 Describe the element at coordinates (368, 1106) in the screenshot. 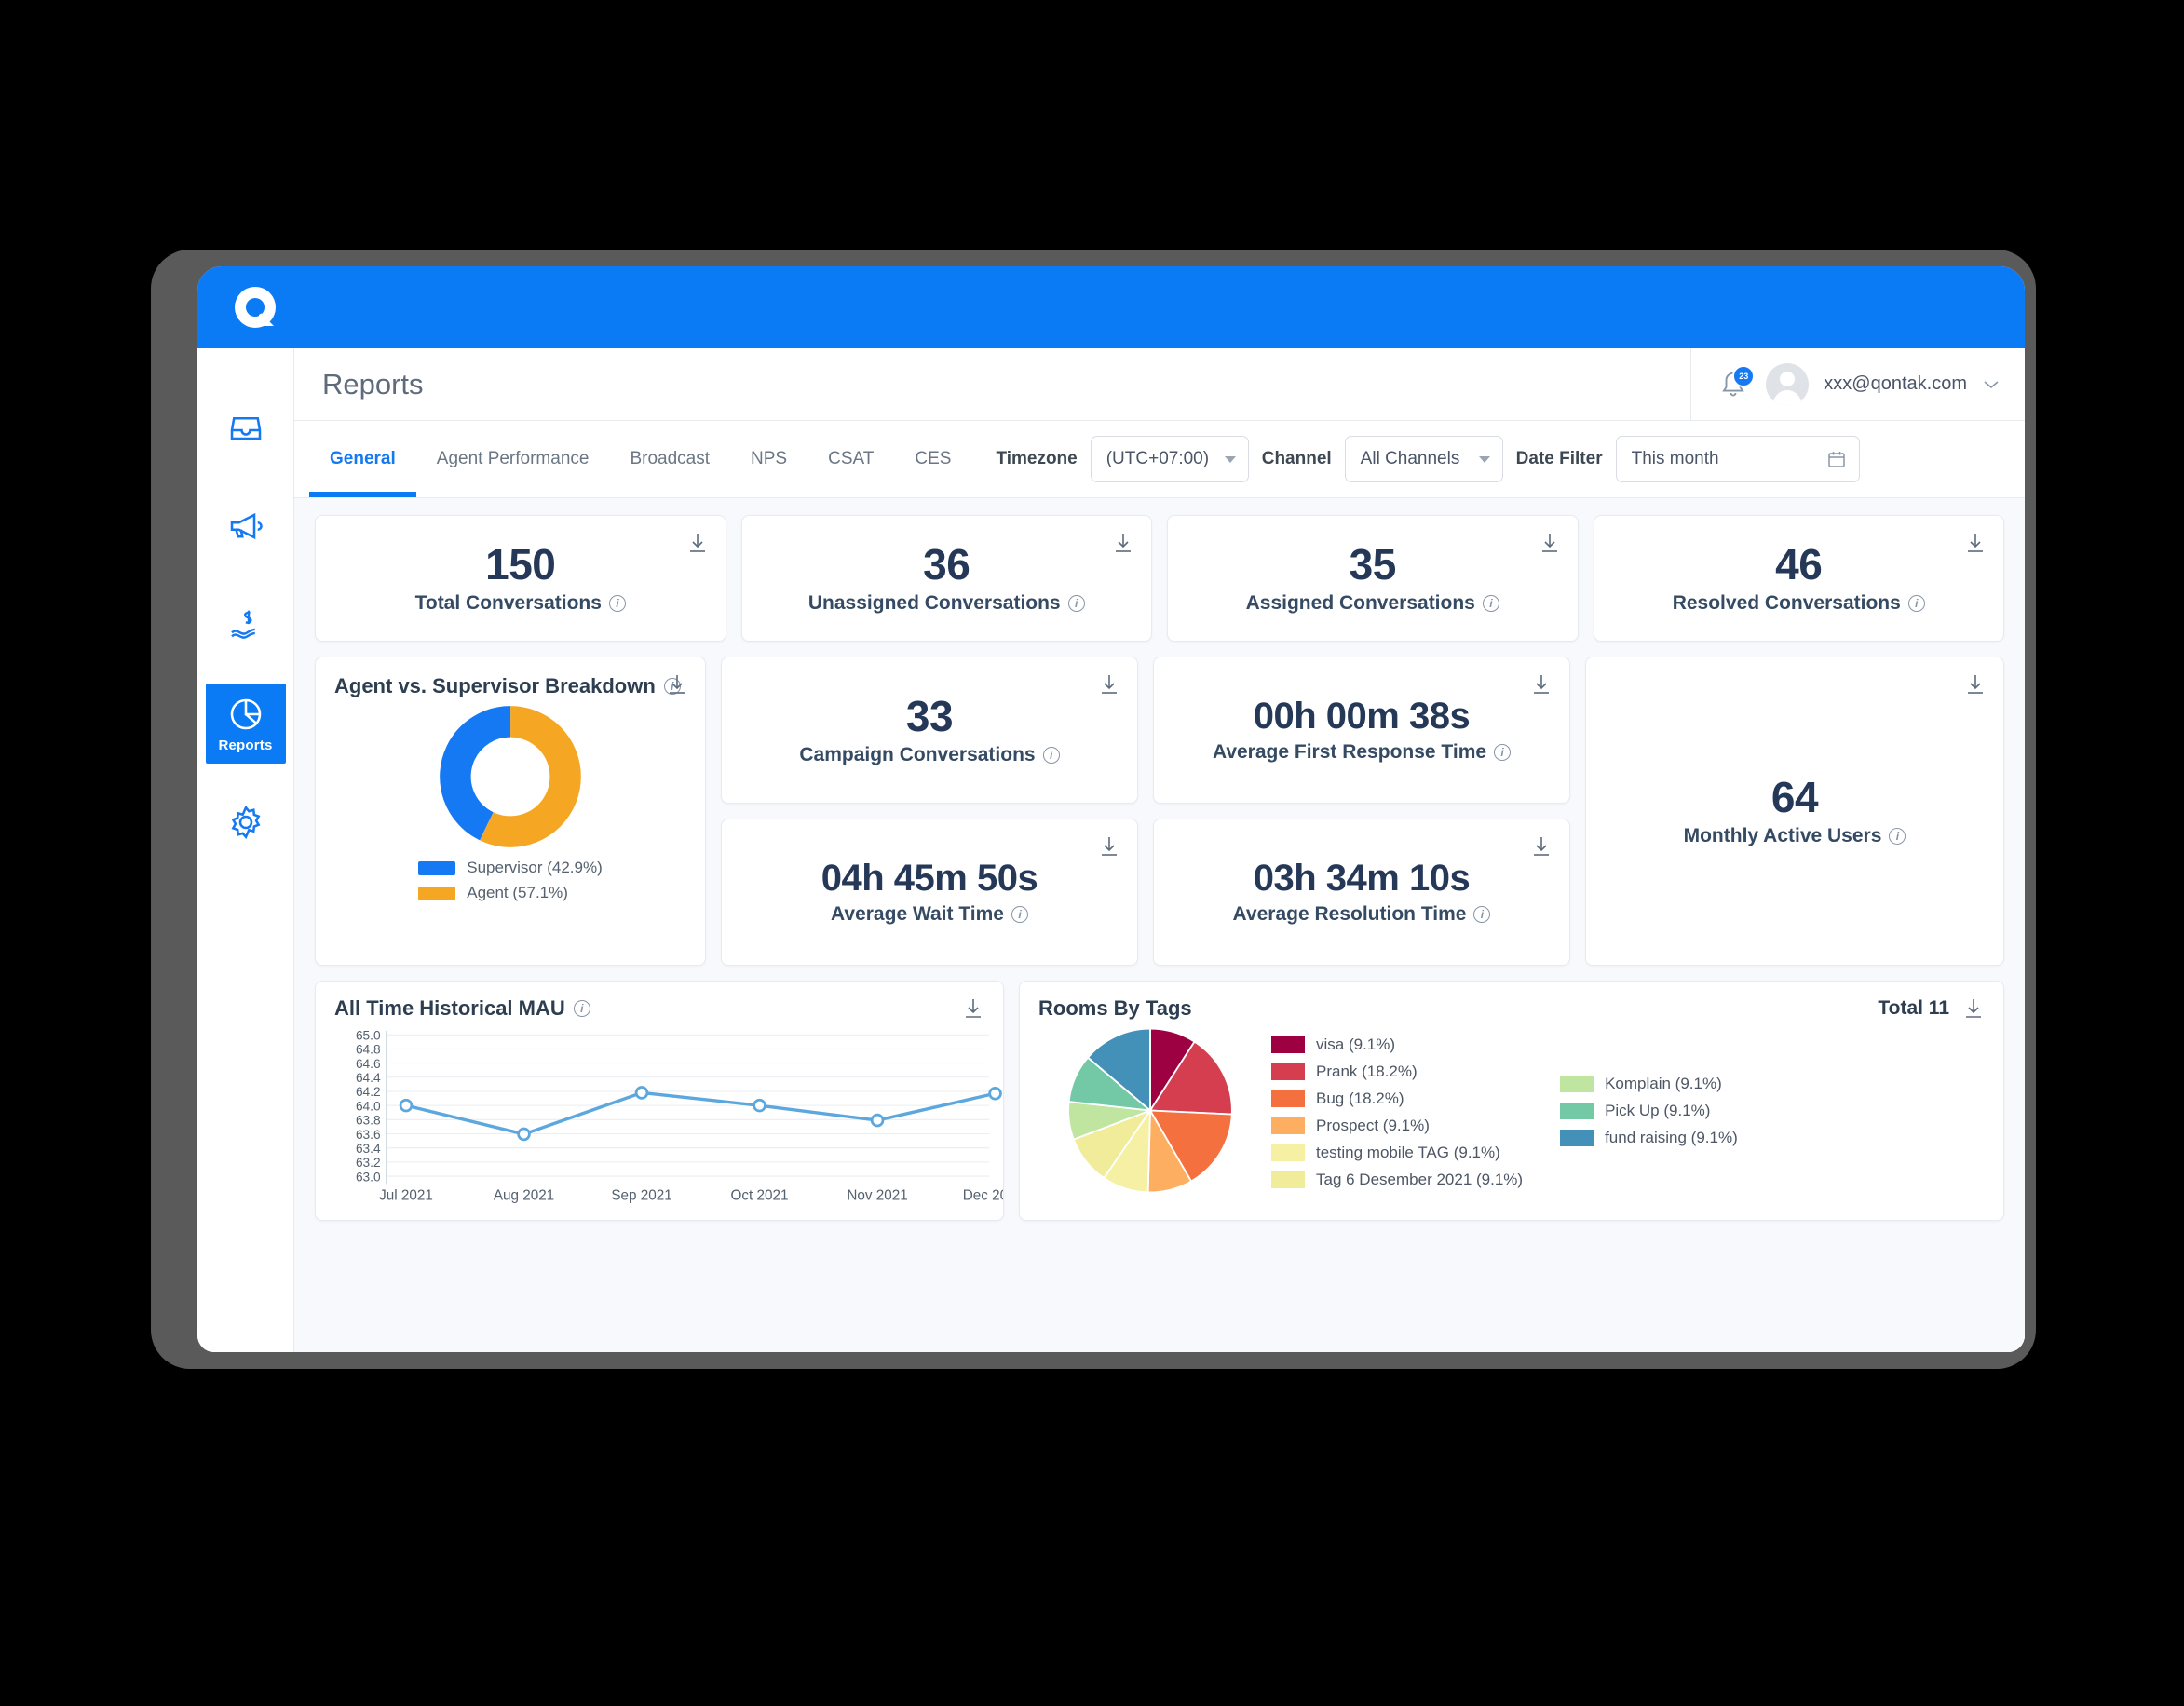

I see `svg-text: 64.0` at that location.